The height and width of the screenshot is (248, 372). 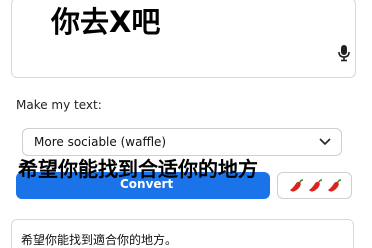 I want to click on chevron-down-icon, so click(x=325, y=142).